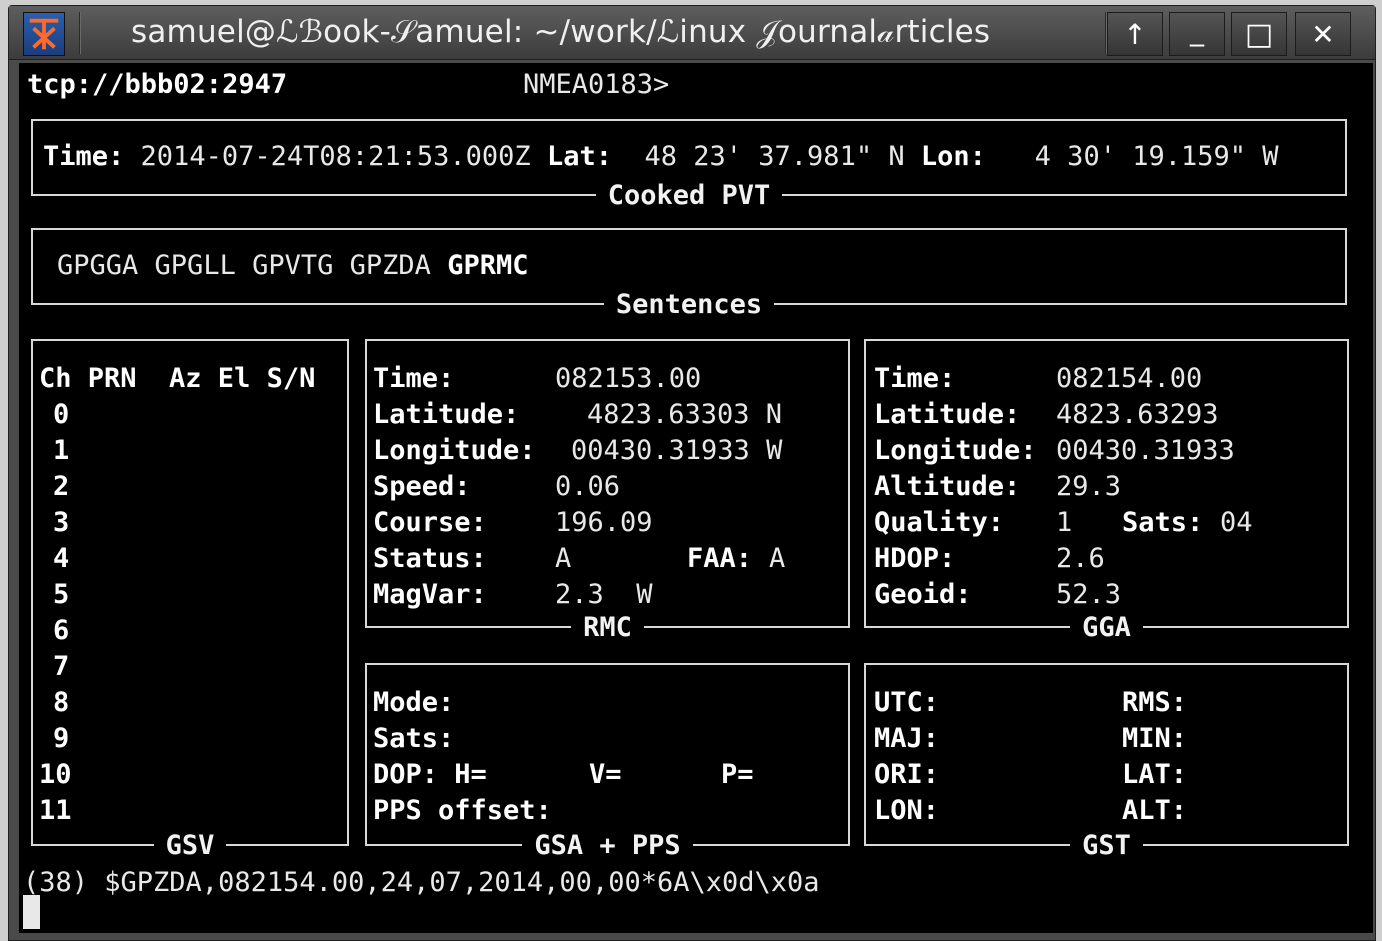  What do you see at coordinates (390, 265) in the screenshot?
I see `sentence-item: GPZDA` at bounding box center [390, 265].